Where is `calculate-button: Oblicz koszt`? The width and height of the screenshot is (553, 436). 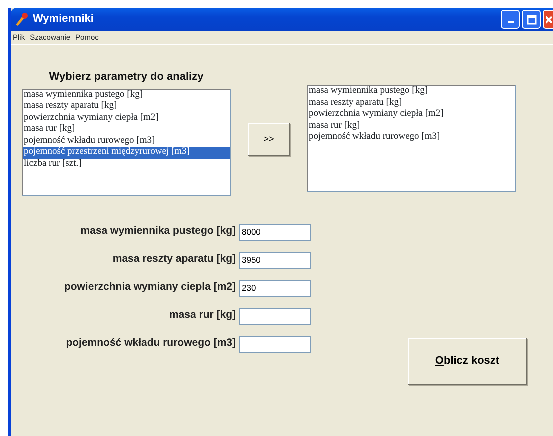
calculate-button: Oblicz koszt is located at coordinates (467, 361).